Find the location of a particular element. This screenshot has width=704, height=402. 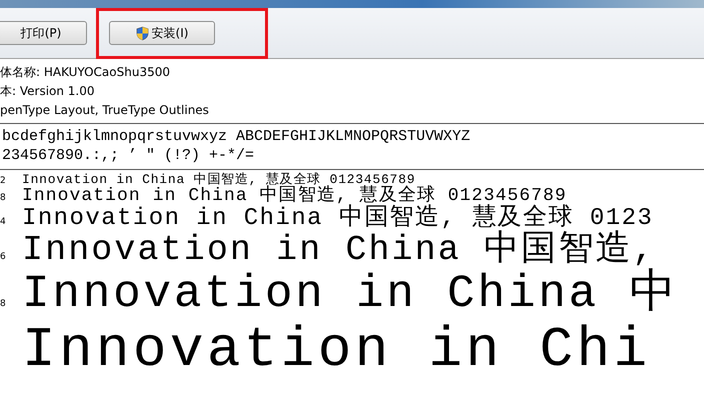

font-sample-text: Innovation in Chi is located at coordinates (336, 350).